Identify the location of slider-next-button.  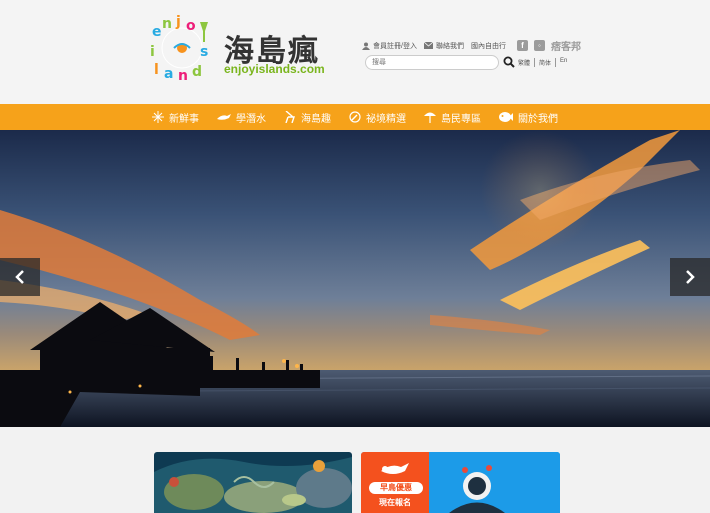
(690, 277).